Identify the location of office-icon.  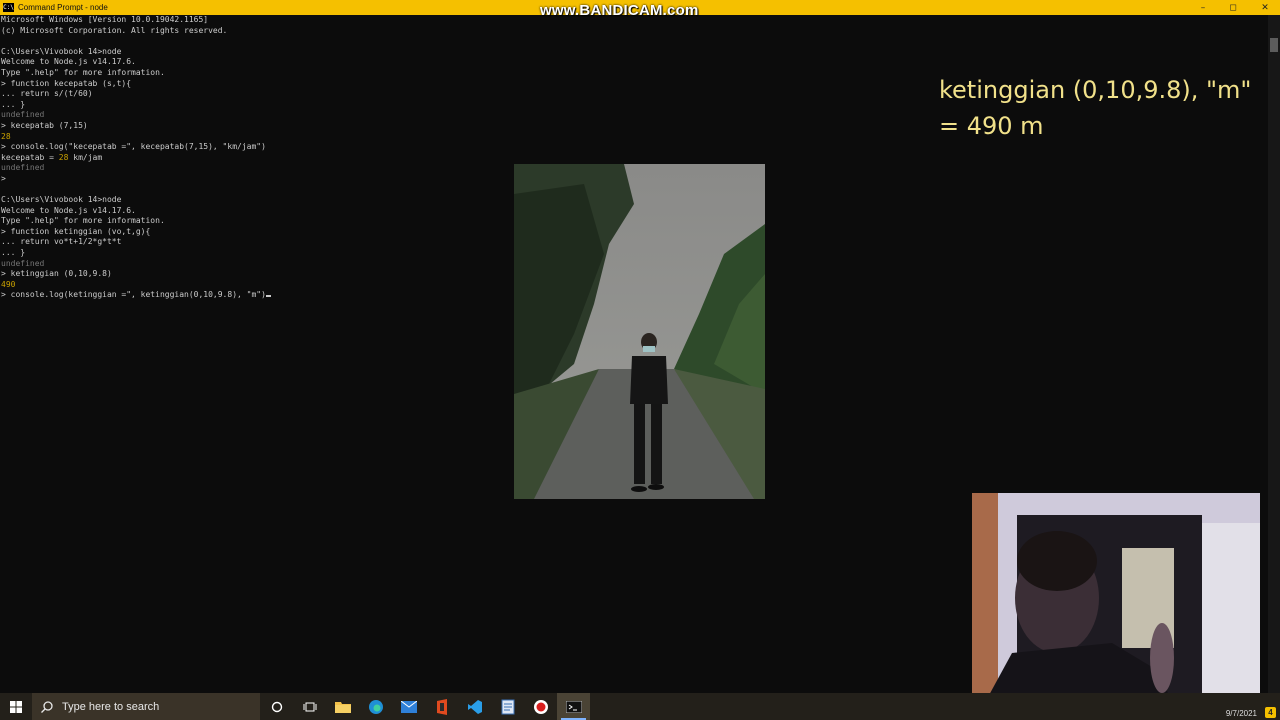
(441, 706).